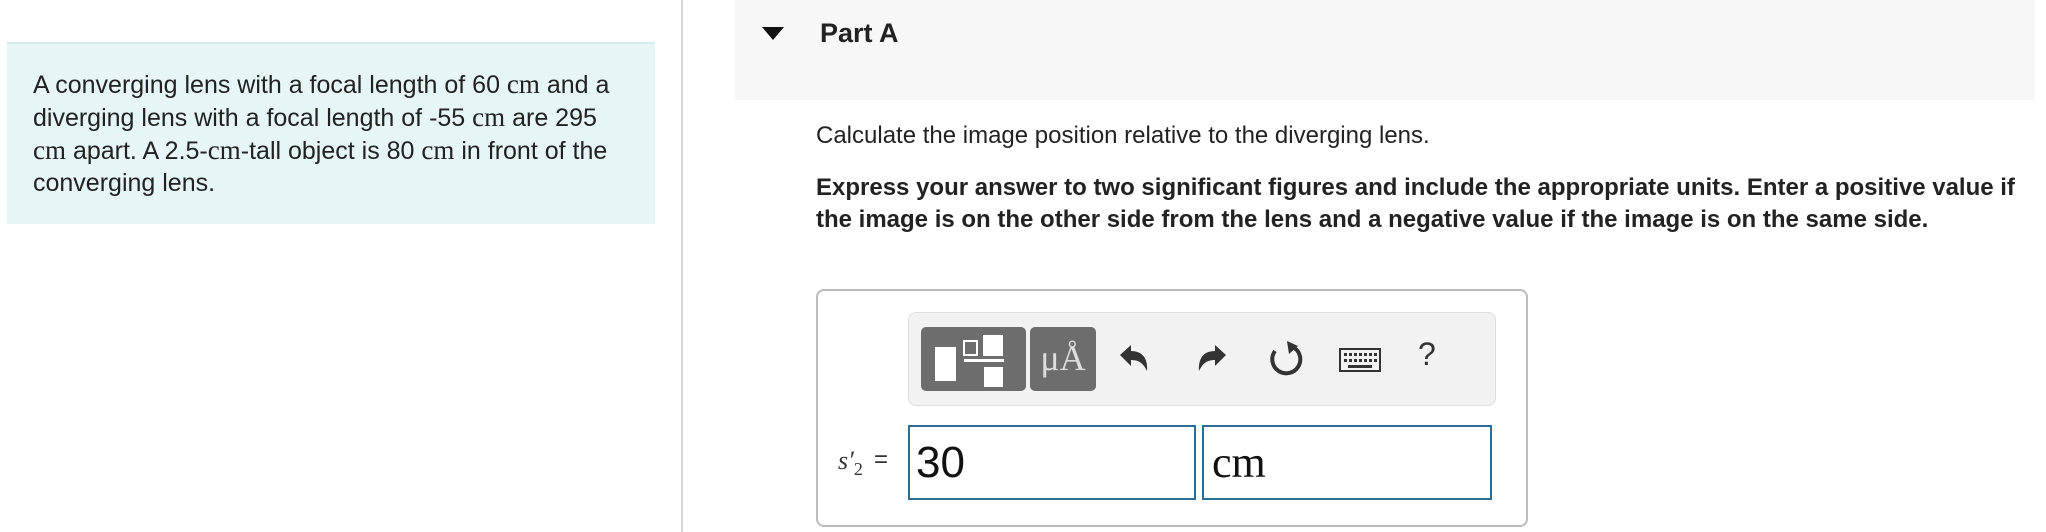  I want to click on fraction-template-icon, so click(969, 361).